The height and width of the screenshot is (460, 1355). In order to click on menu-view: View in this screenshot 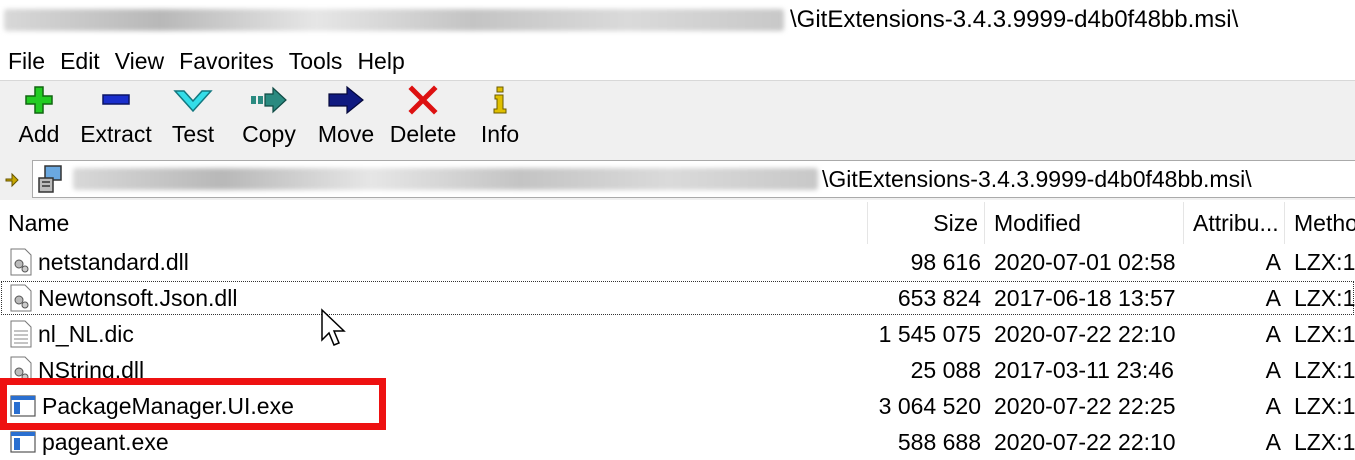, I will do `click(139, 61)`.